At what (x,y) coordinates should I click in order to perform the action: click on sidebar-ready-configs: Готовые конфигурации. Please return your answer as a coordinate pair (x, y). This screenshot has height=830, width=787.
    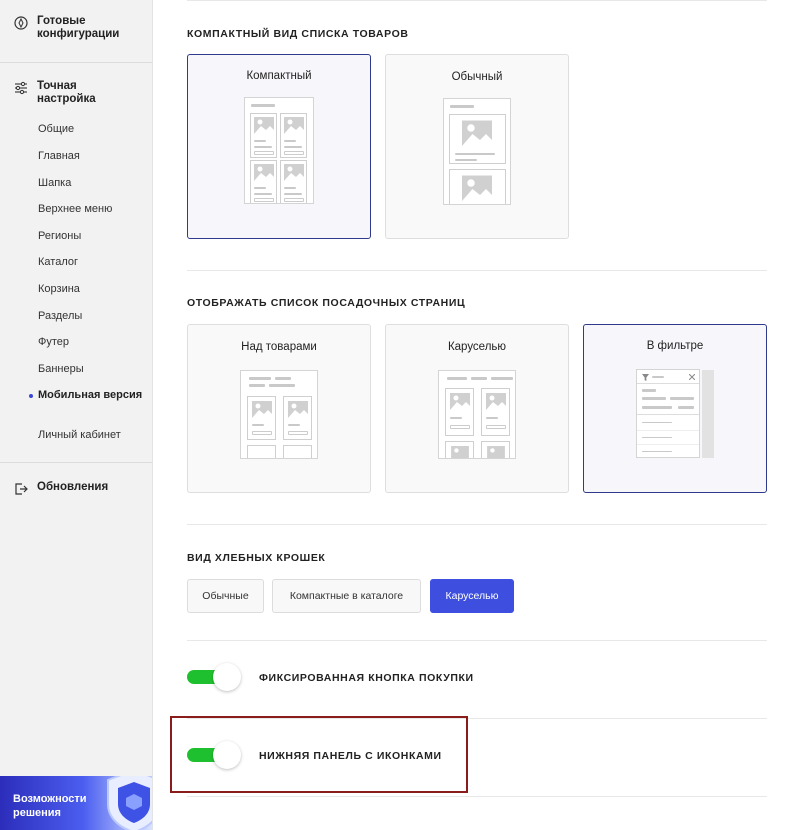
    Looking at the image, I should click on (75, 28).